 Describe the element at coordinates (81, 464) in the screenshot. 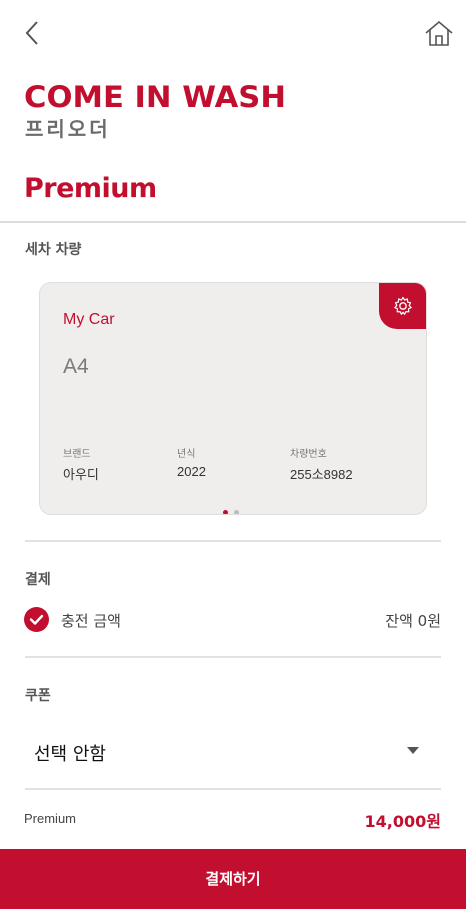

I see `car-brand-field: 브랜드 아우디` at that location.